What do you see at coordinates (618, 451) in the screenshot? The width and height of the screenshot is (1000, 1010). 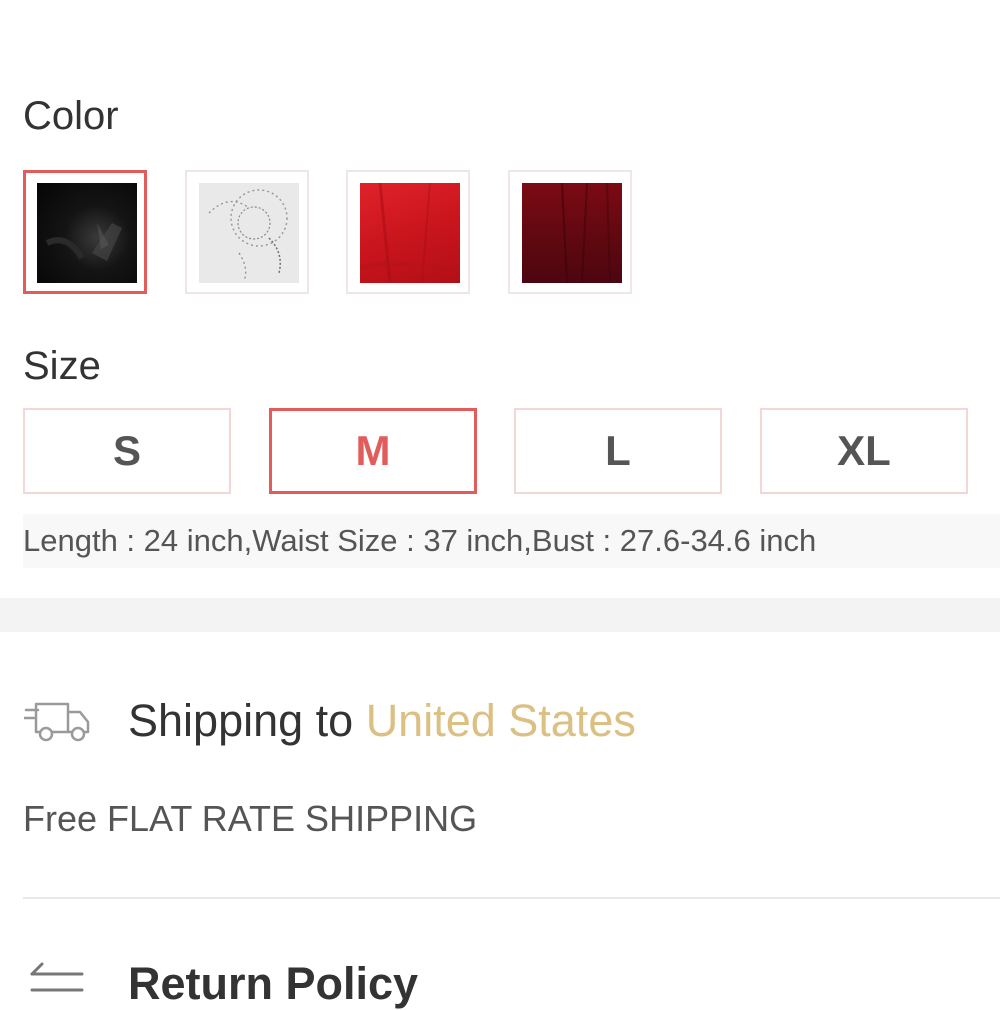 I see `size-option-l: L` at bounding box center [618, 451].